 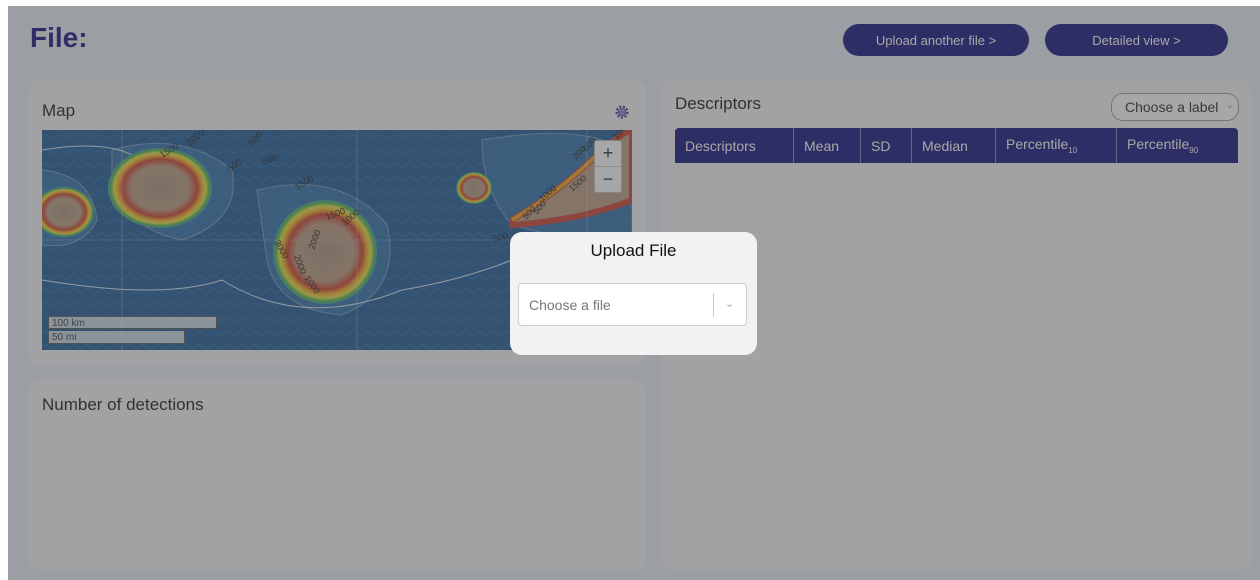 What do you see at coordinates (570, 305) in the screenshot?
I see `choose-file-placeholder: Choose a file` at bounding box center [570, 305].